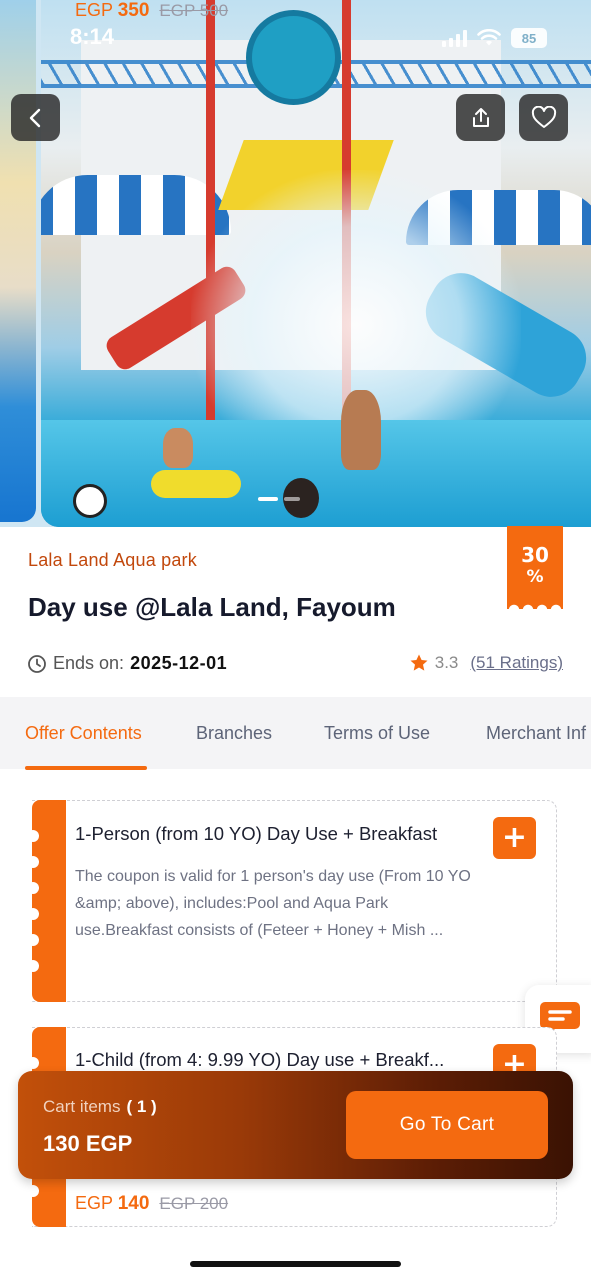 The width and height of the screenshot is (591, 1280). I want to click on ends-label: Ends on:, so click(89, 663).